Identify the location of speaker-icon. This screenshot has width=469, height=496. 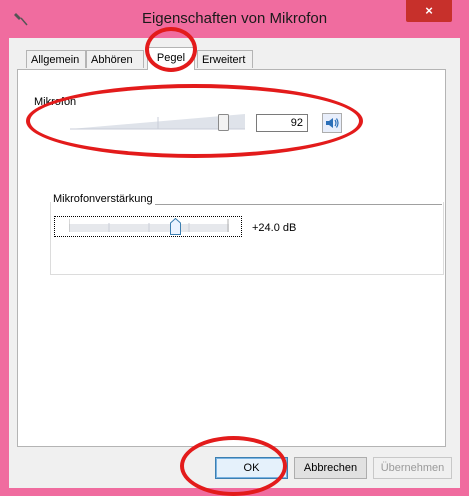
(332, 123).